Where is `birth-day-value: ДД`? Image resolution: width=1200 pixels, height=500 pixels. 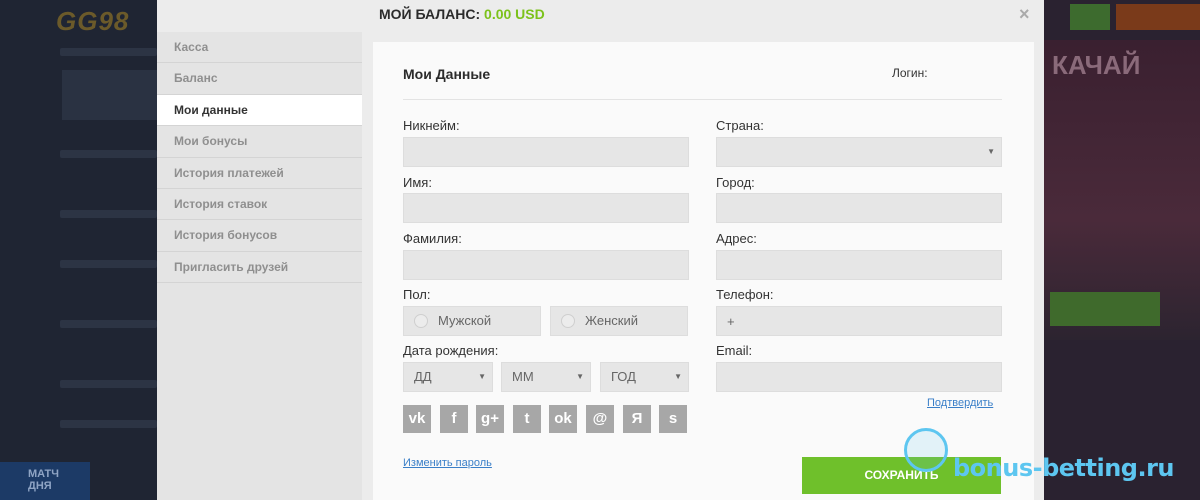
birth-day-value: ДД is located at coordinates (423, 376).